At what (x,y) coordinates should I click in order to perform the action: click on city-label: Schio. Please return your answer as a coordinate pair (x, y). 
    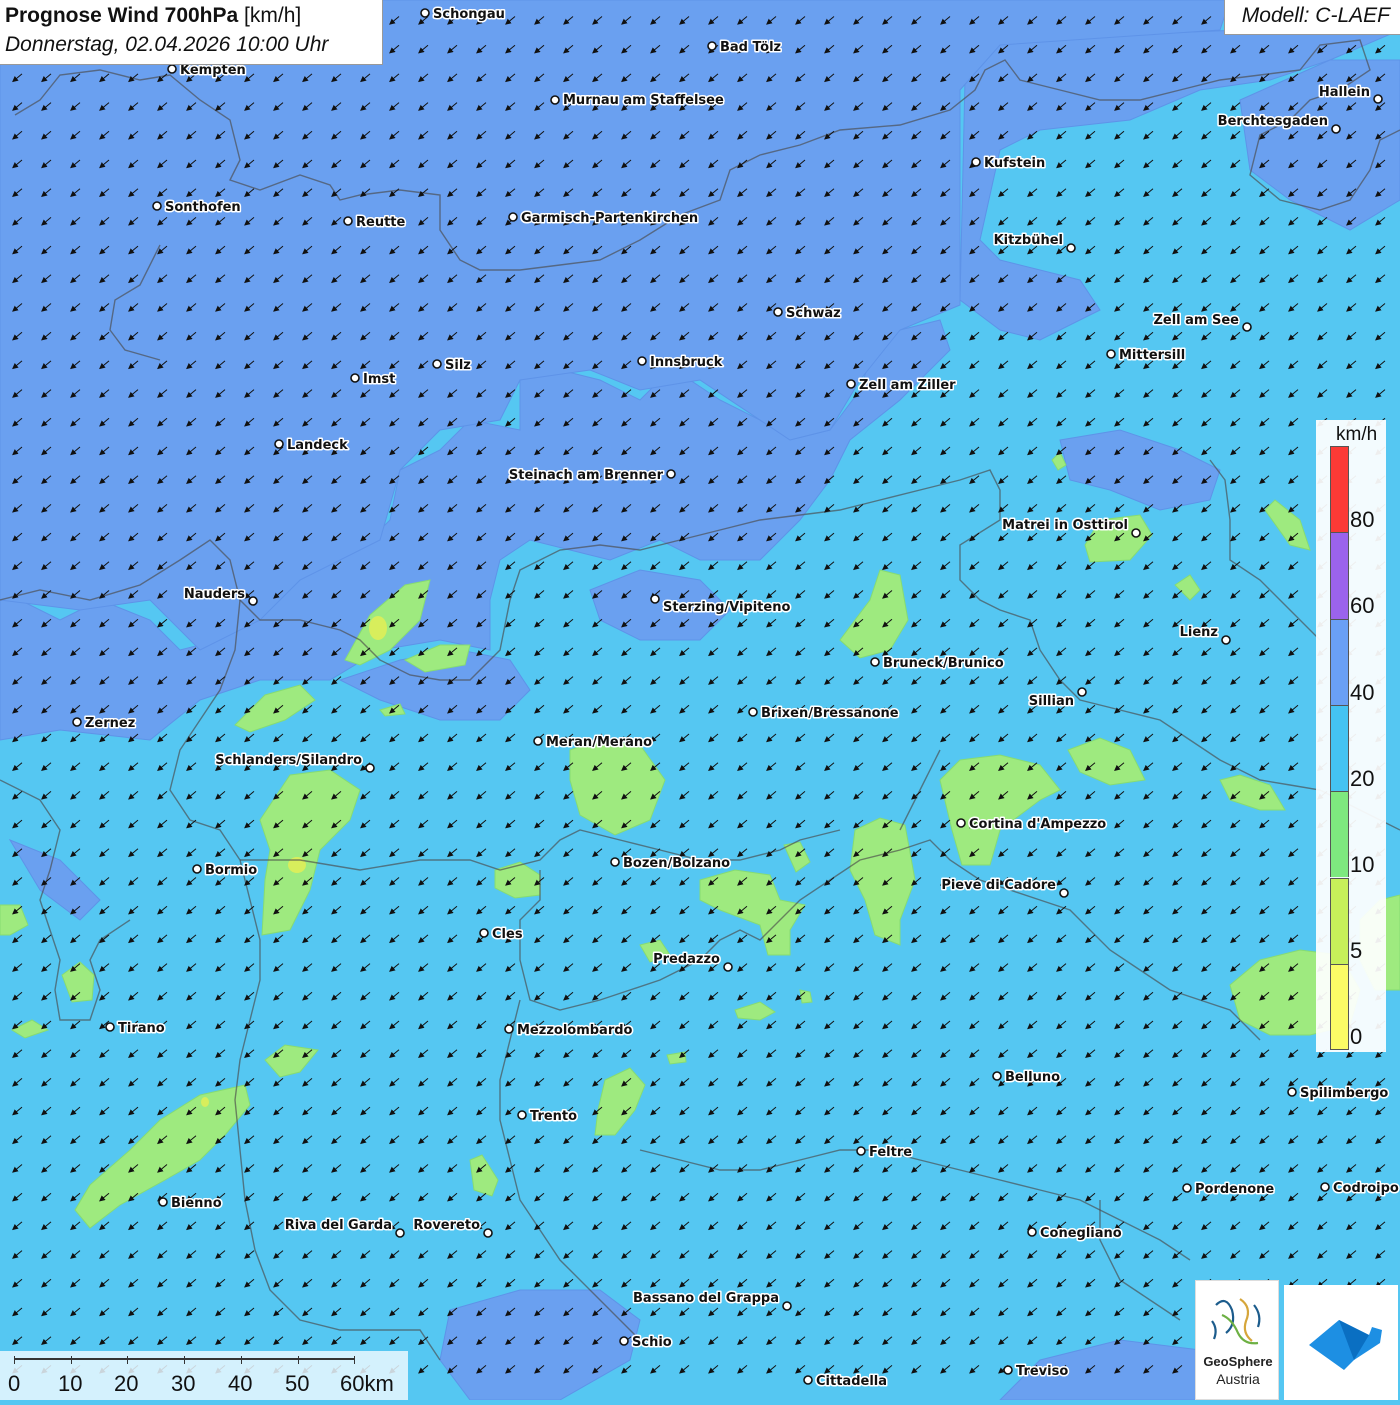
    Looking at the image, I should click on (652, 1342).